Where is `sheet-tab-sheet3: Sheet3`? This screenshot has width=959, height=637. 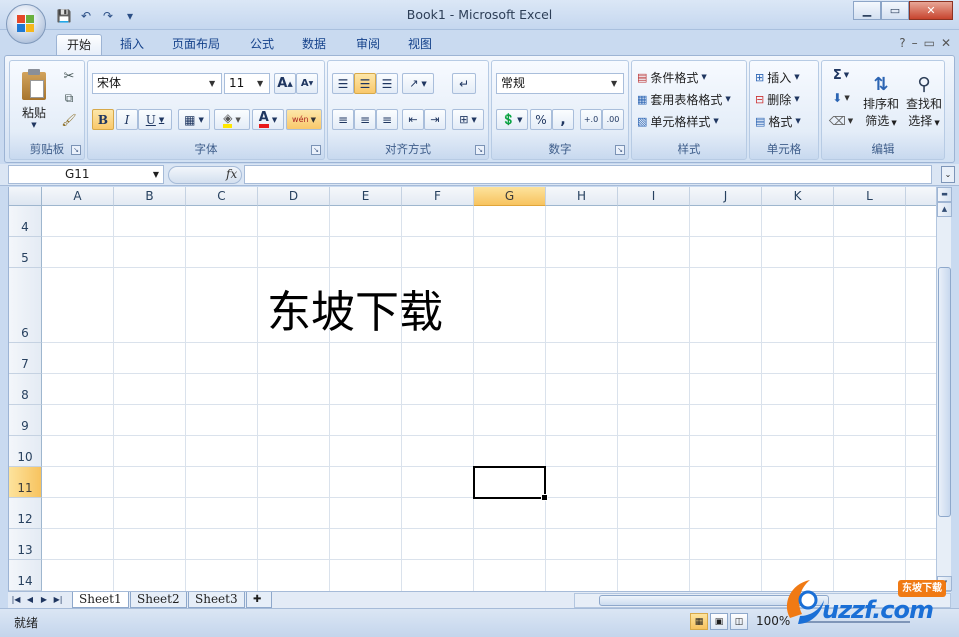 sheet-tab-sheet3: Sheet3 is located at coordinates (216, 600).